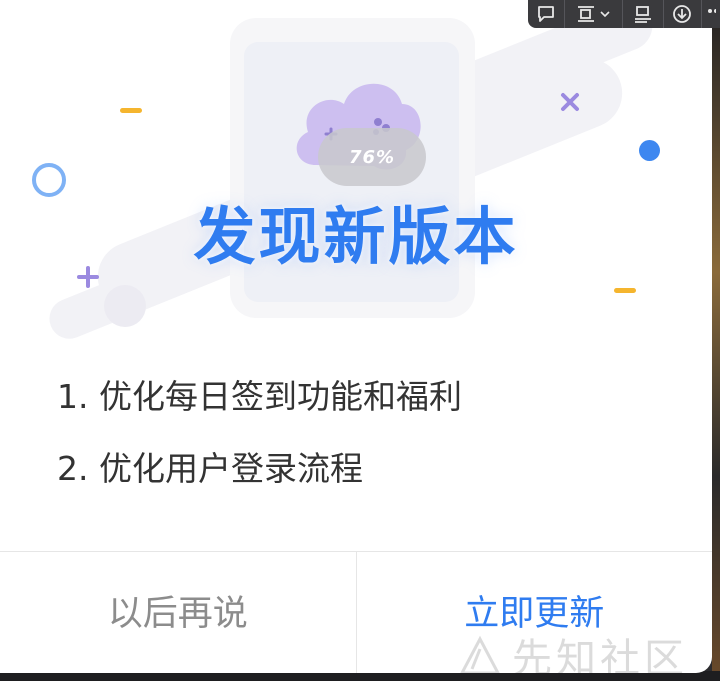 The height and width of the screenshot is (681, 720). What do you see at coordinates (605, 14) in the screenshot?
I see `chevron-down-icon` at bounding box center [605, 14].